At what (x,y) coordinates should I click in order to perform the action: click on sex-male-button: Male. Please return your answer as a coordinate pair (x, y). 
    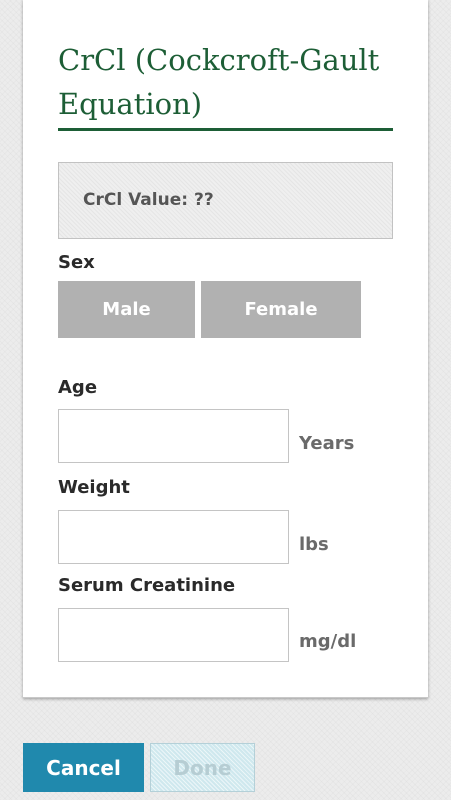
    Looking at the image, I should click on (126, 309).